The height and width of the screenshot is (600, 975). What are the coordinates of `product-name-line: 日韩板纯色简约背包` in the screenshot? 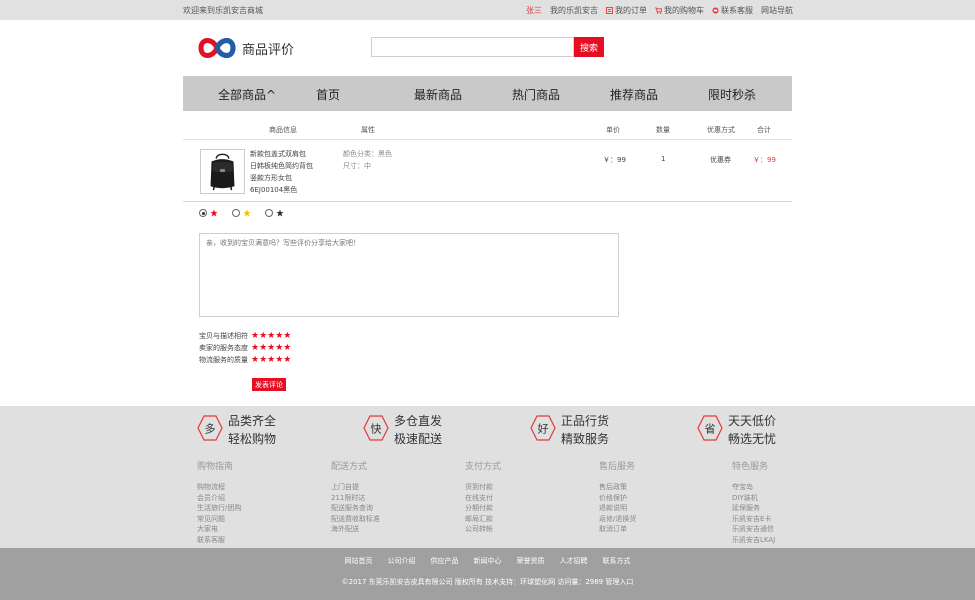 It's located at (281, 166).